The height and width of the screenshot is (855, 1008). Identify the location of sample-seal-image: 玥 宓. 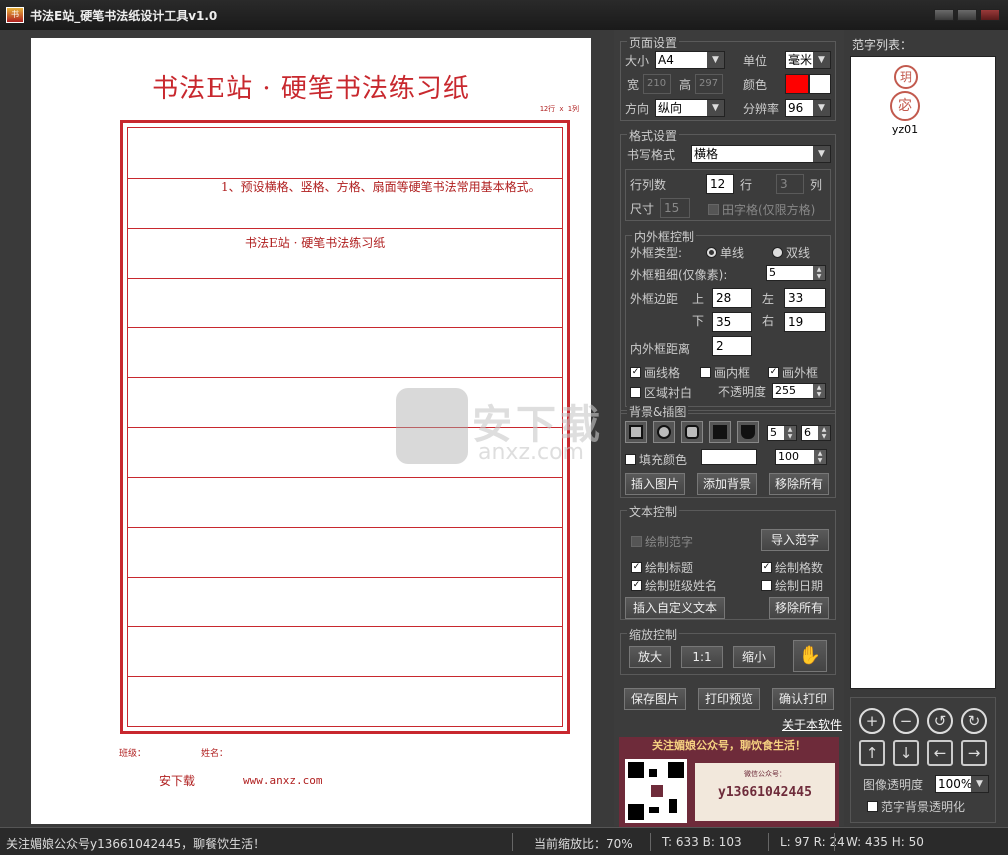
(905, 94).